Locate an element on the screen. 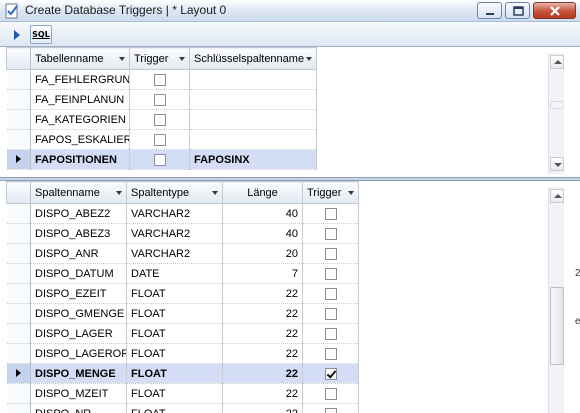  column-header-spaltenname: Spaltenname is located at coordinates (78, 192).